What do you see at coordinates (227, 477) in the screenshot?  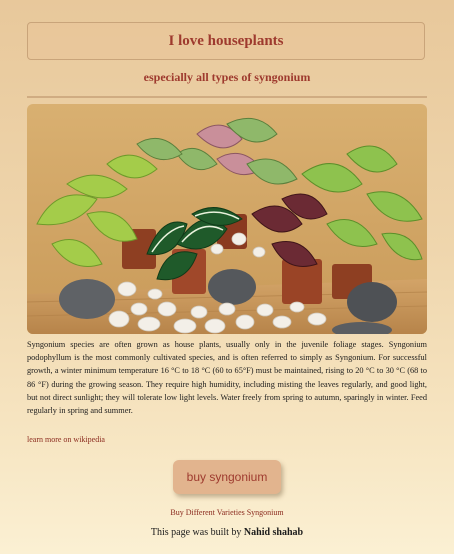 I see `buy-syngonium-button: buy syngonium` at bounding box center [227, 477].